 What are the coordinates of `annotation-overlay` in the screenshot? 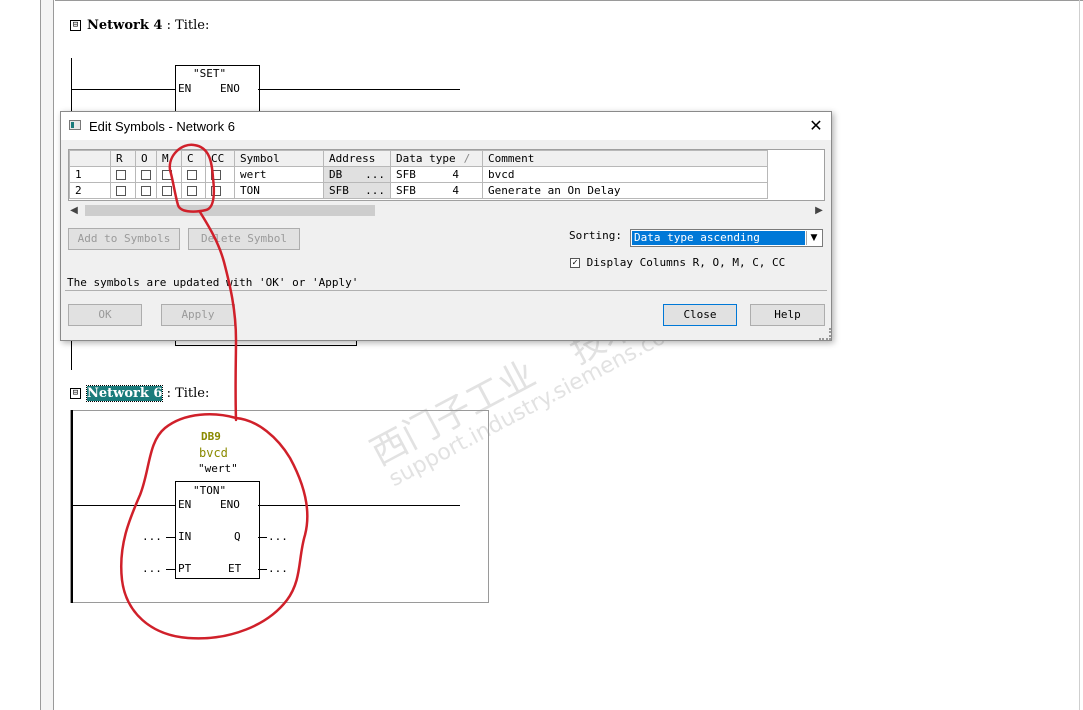 It's located at (214, 391).